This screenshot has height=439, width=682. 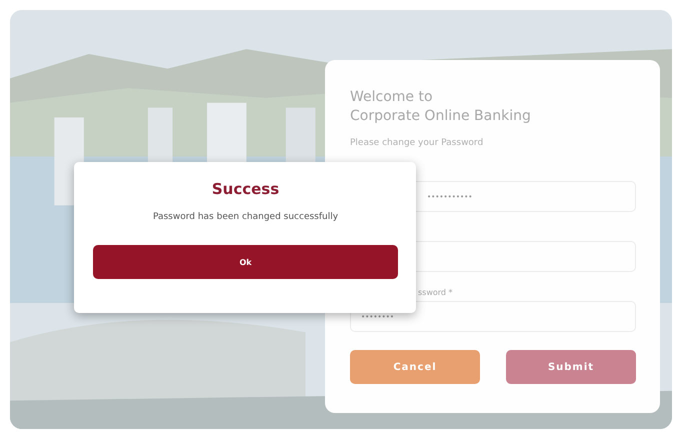 I want to click on field-label: ssword *, so click(x=435, y=292).